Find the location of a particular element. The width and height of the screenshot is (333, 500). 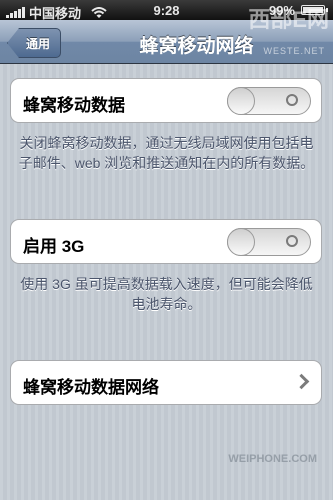

enable-3g-label: 启用 3G is located at coordinates (54, 246).